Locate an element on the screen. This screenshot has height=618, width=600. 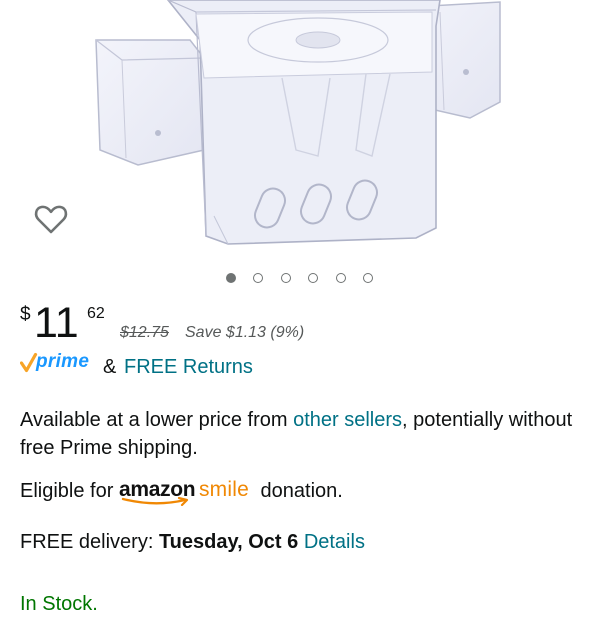
delivery-details-link: Details is located at coordinates (334, 542).